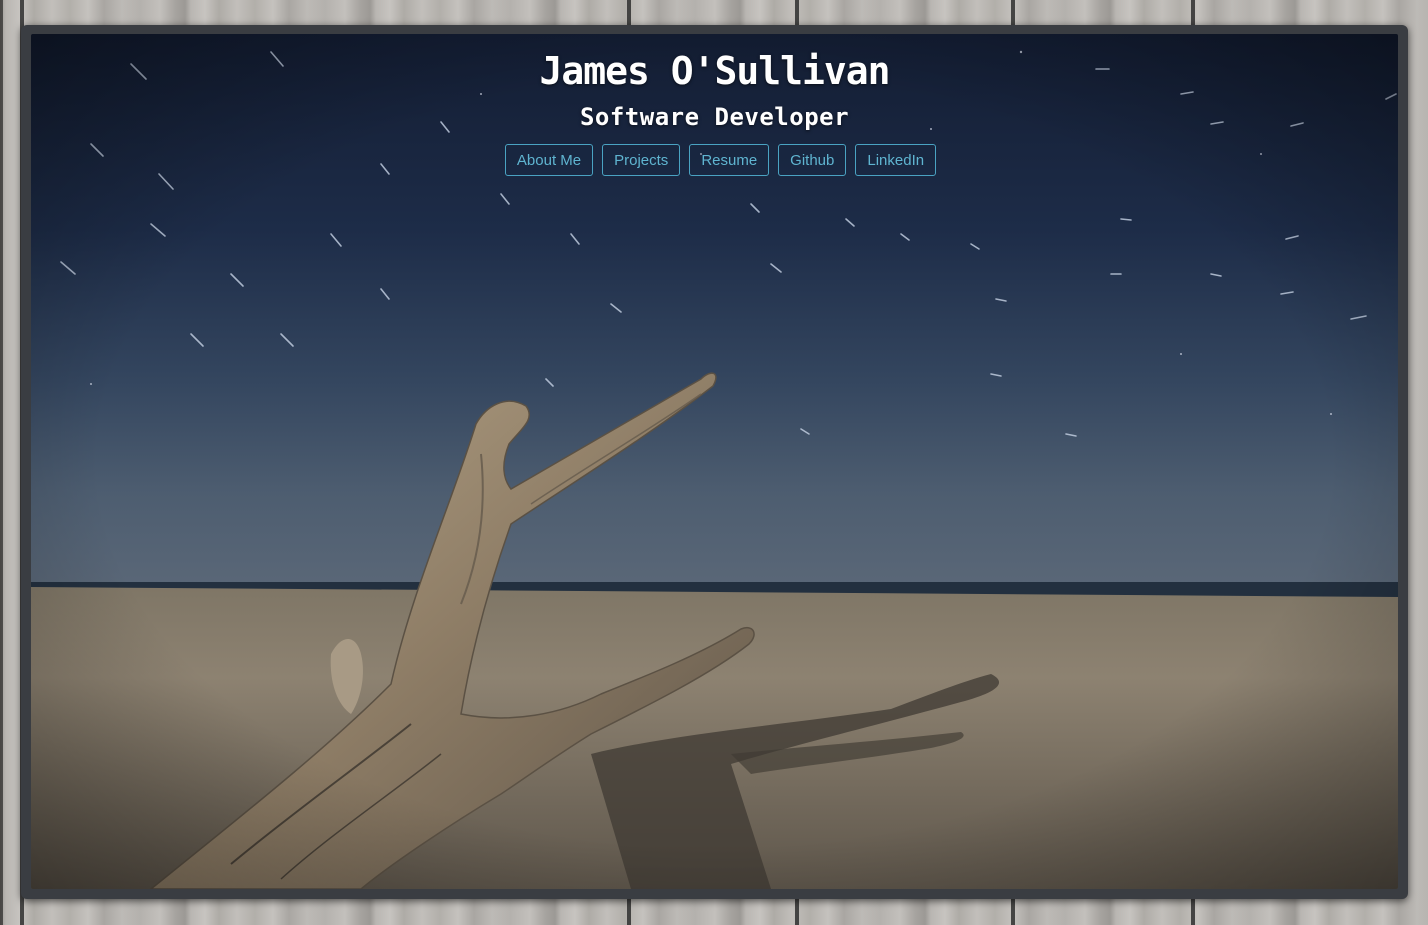 This screenshot has height=925, width=1428. Describe the element at coordinates (896, 160) in the screenshot. I see `nav-linkedin-button: LinkedIn` at that location.